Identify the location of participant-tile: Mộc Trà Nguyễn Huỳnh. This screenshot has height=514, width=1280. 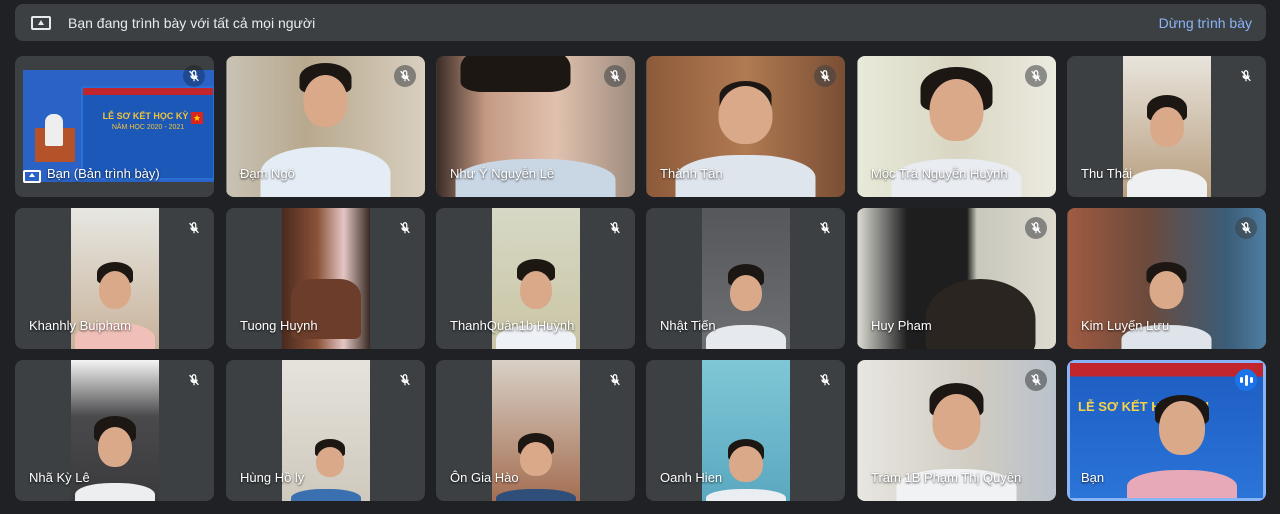
(956, 126).